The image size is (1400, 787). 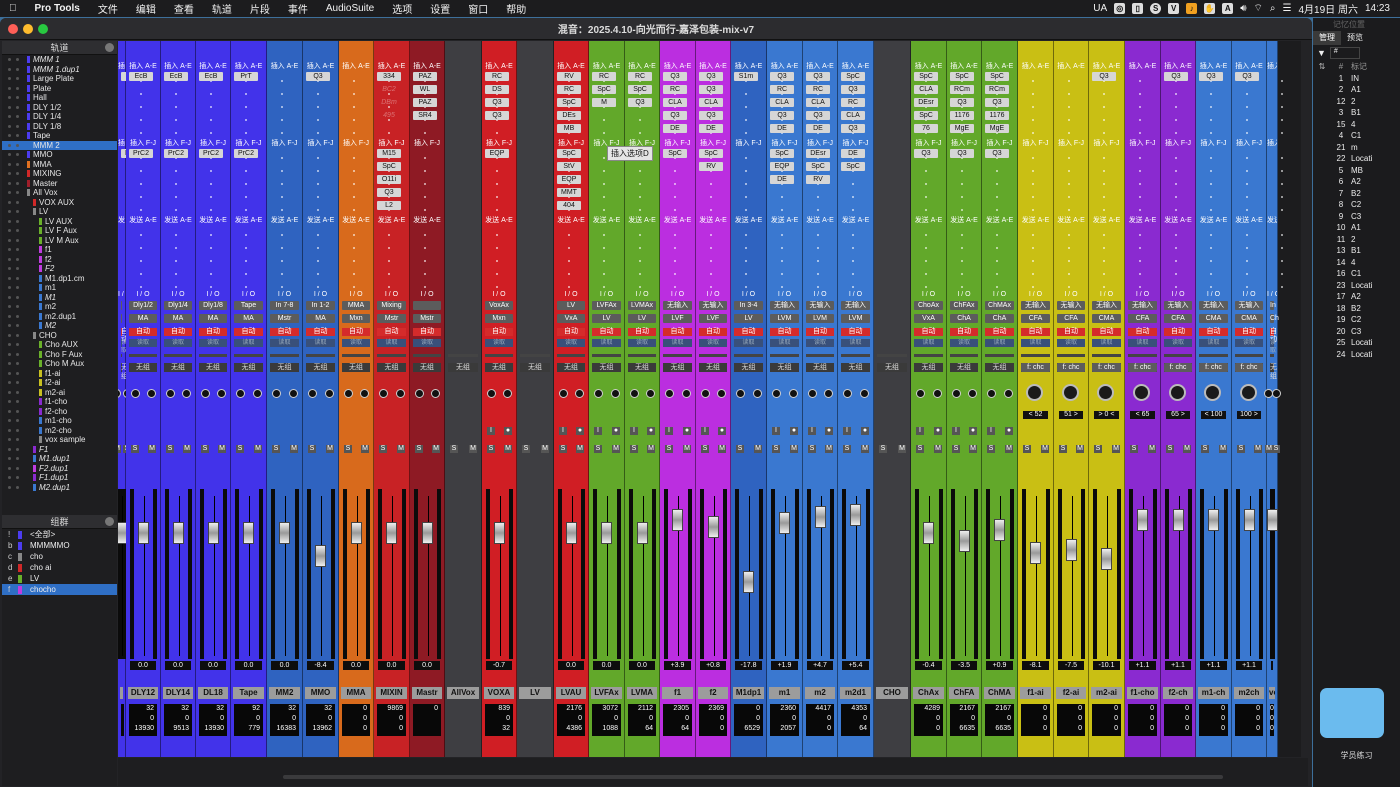 I want to click on pan-left-knob, so click(x=419, y=393).